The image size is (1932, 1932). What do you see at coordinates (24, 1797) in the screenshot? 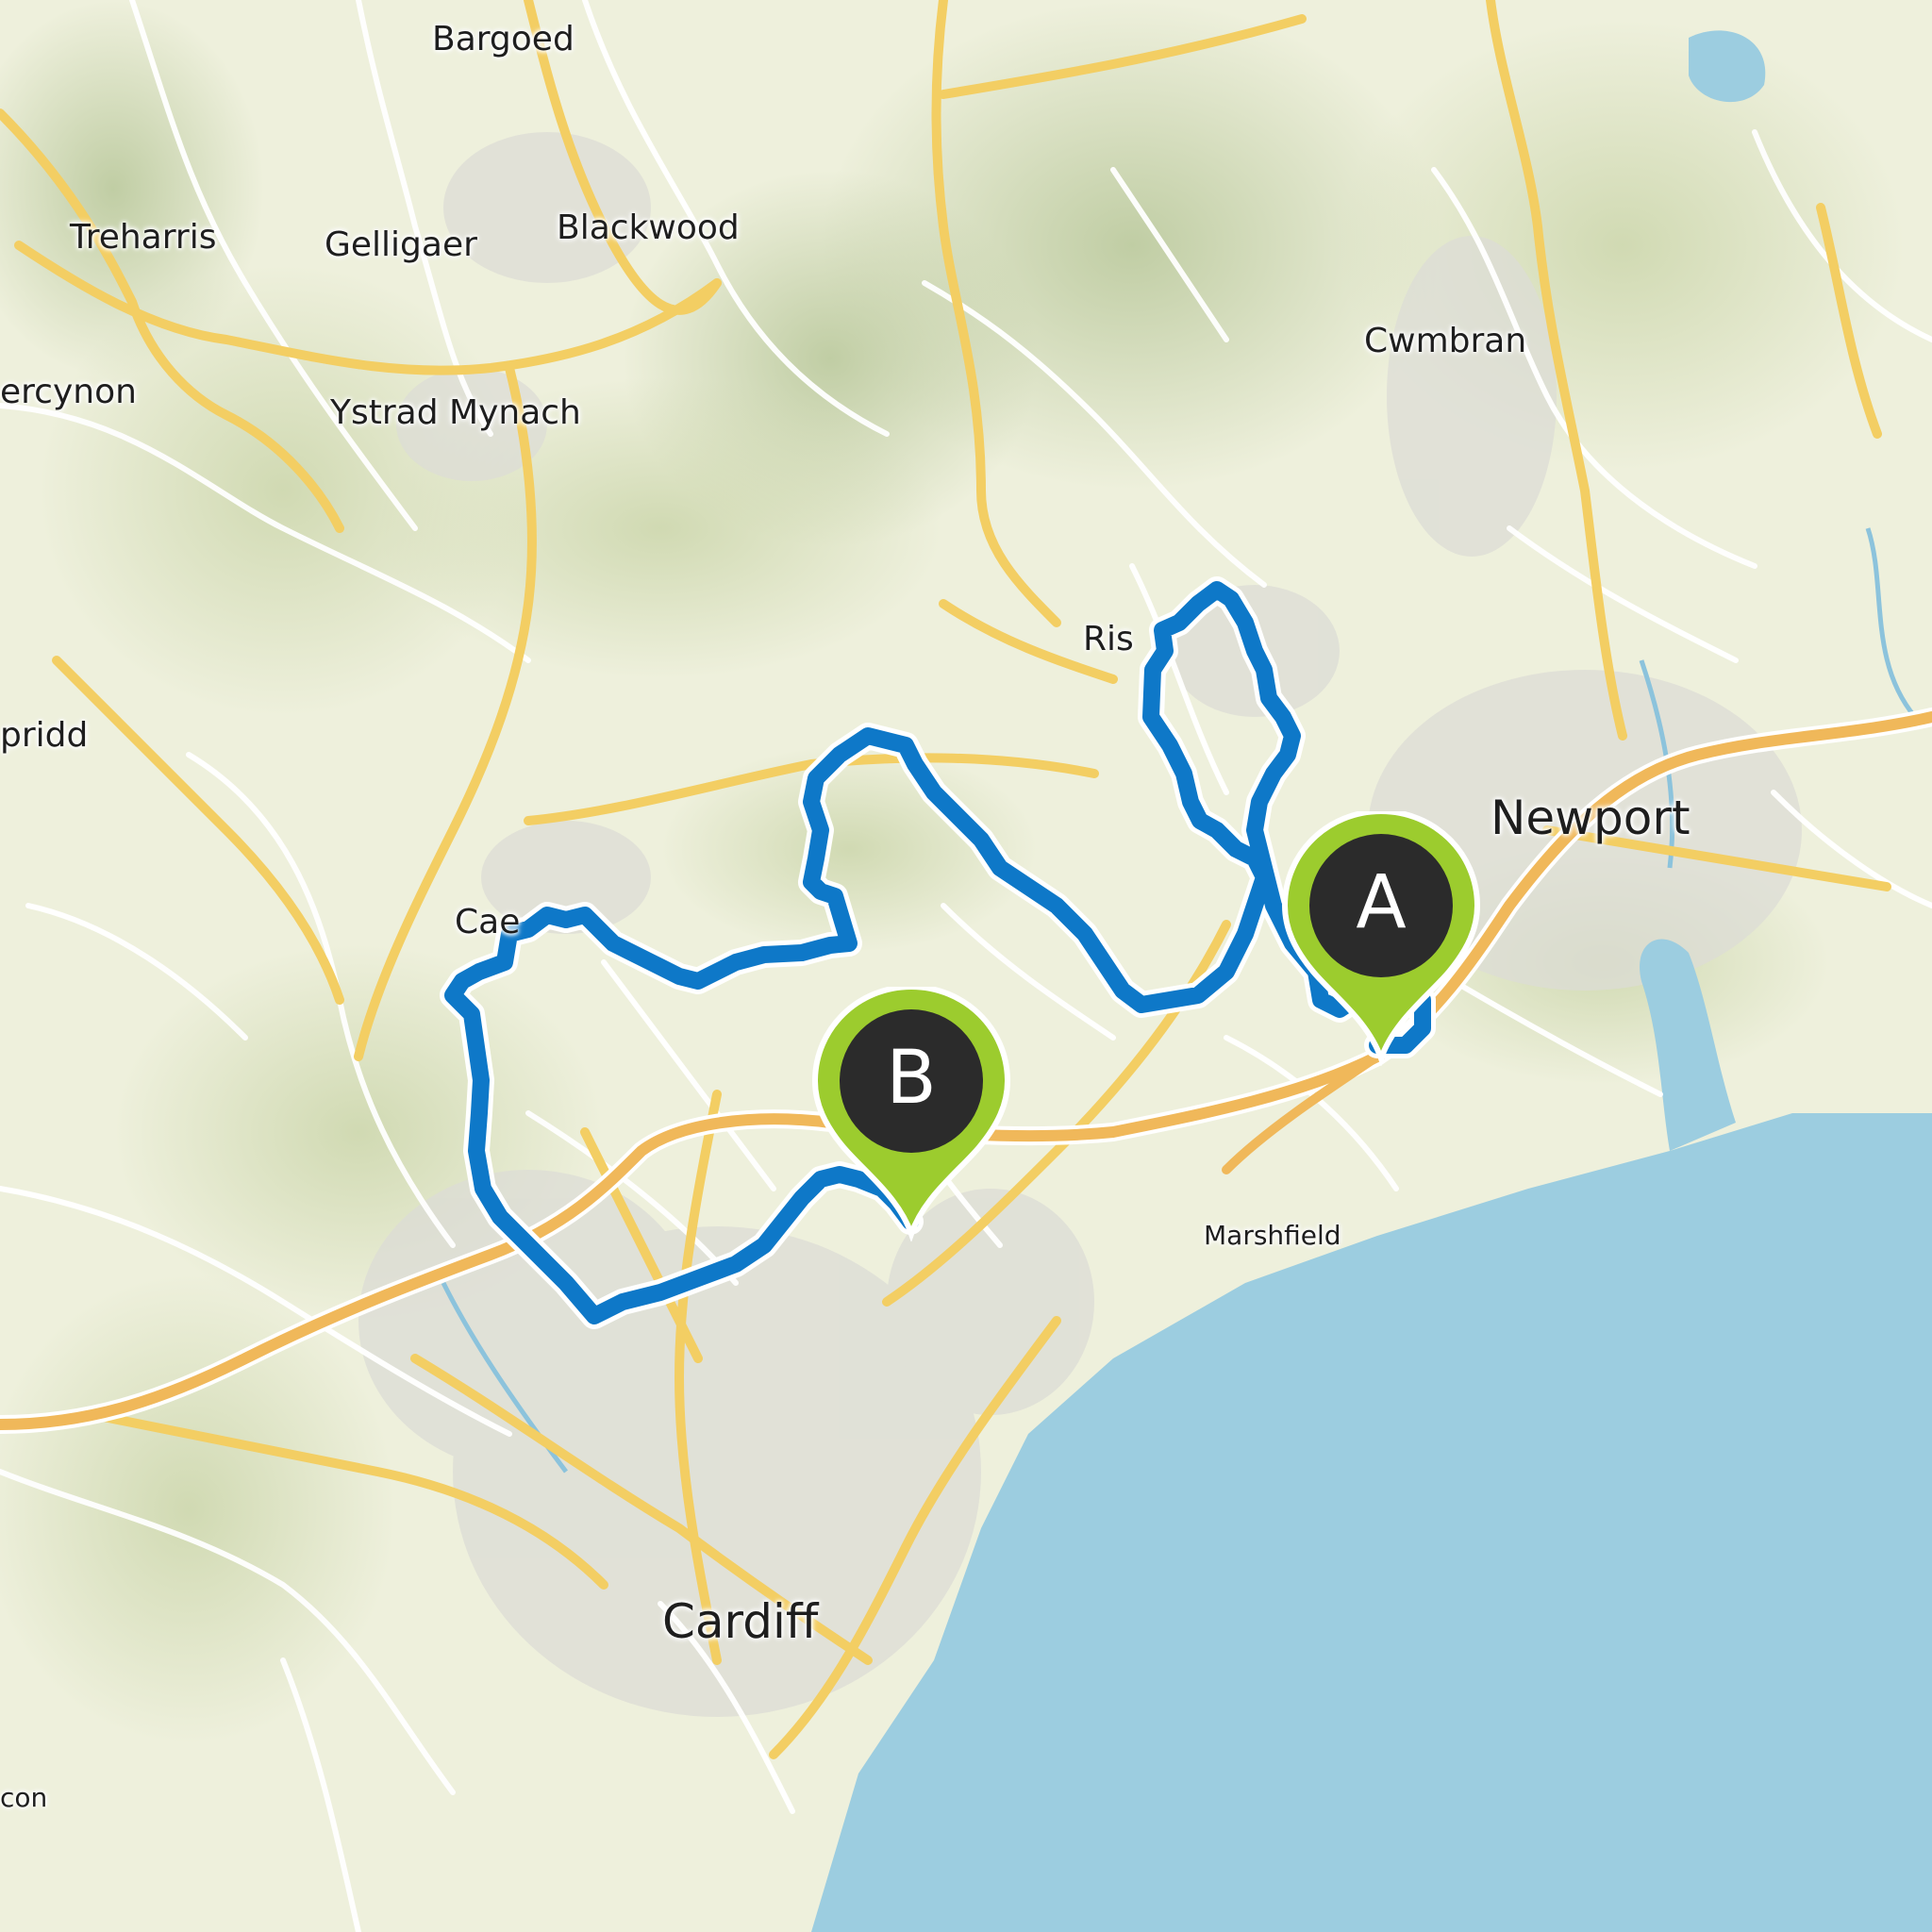
I see `place-label-barry: con` at bounding box center [24, 1797].